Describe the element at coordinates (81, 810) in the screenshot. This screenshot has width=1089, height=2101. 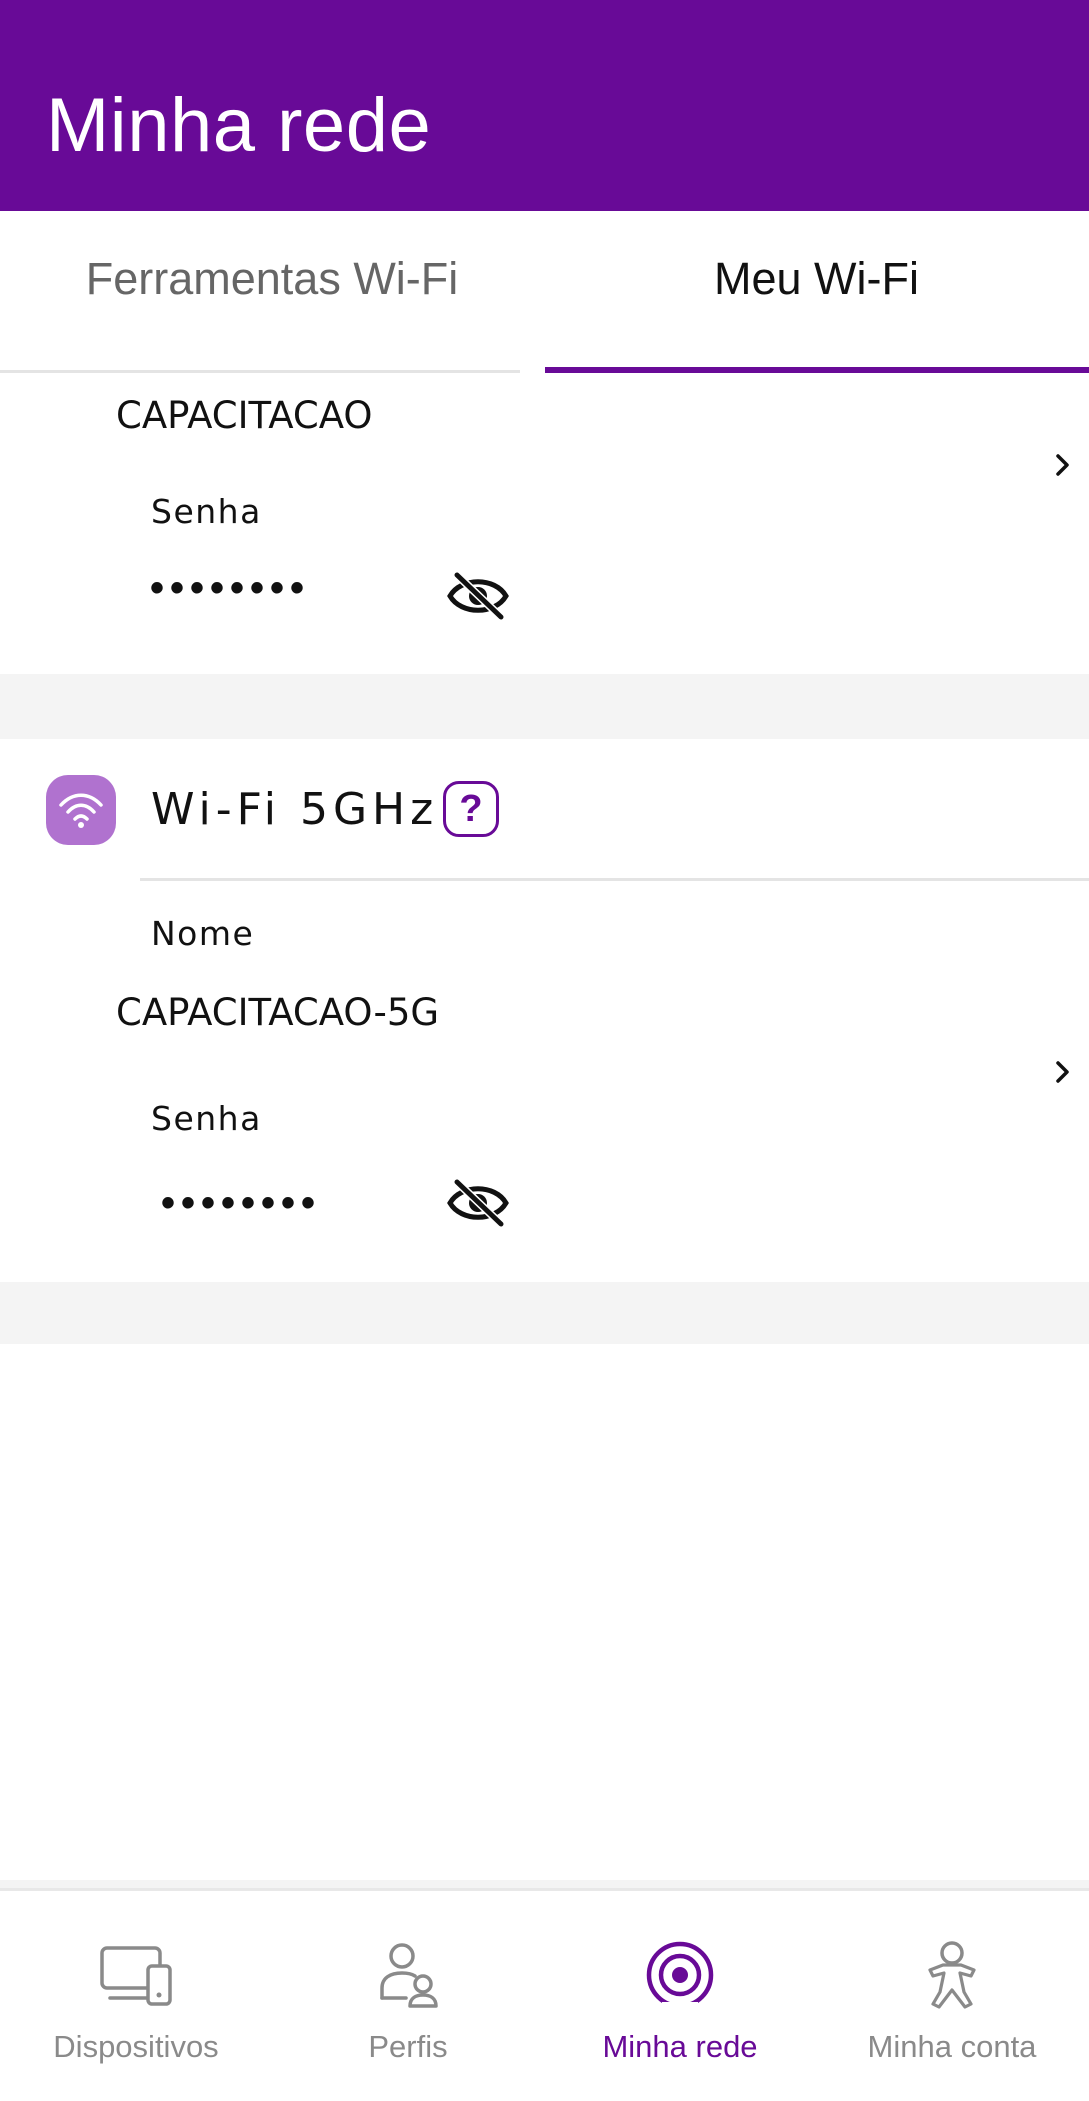
I see `wifi-icon` at that location.